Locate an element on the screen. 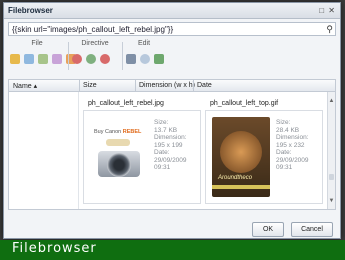 This screenshot has height=260, width=345. file-name: ph_callout_left_top.gif is located at coordinates (244, 103).